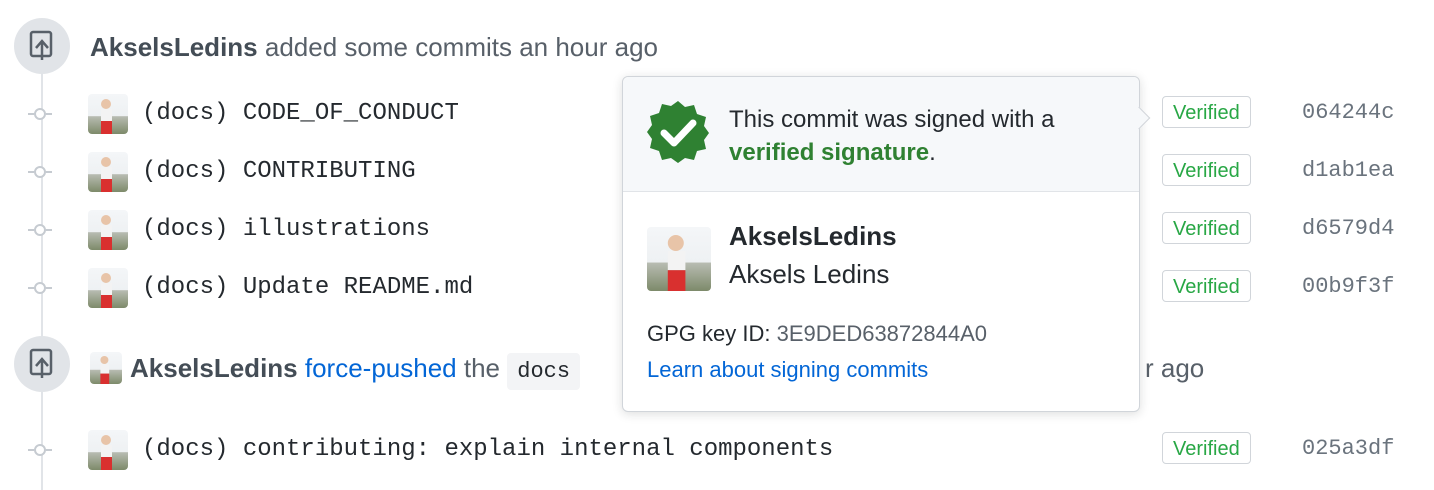  What do you see at coordinates (813, 236) in the screenshot?
I see `signer-login: AkselsLedins` at bounding box center [813, 236].